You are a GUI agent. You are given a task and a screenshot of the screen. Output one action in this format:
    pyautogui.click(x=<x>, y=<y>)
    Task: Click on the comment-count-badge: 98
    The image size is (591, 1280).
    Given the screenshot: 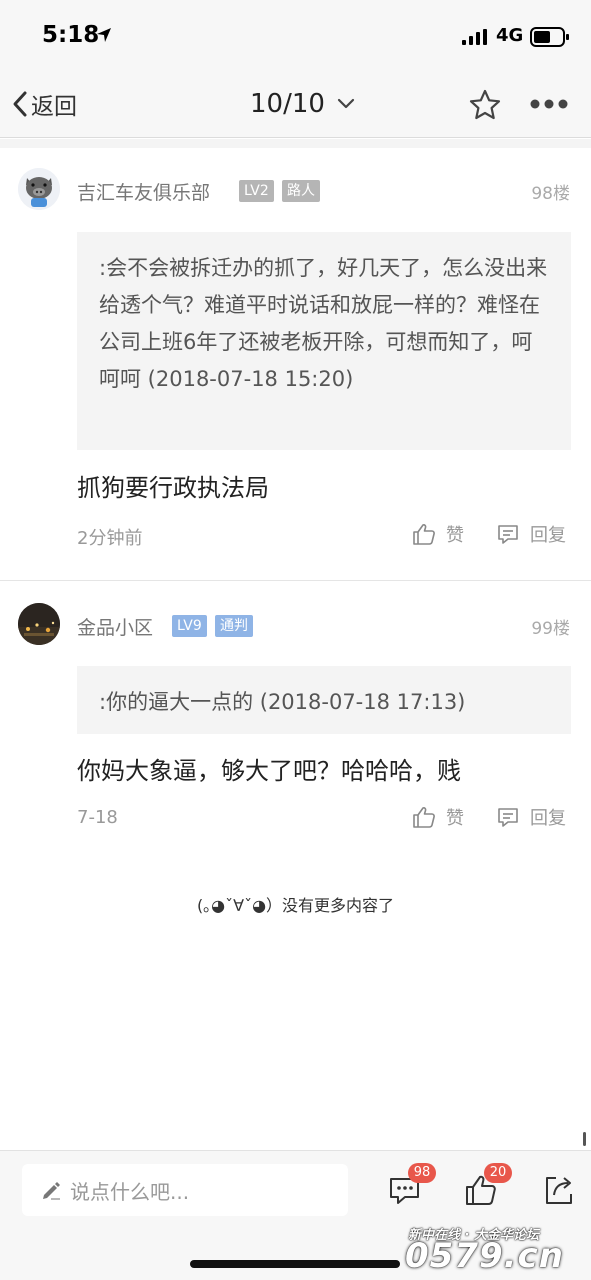 What is the action you would take?
    pyautogui.click(x=422, y=1173)
    